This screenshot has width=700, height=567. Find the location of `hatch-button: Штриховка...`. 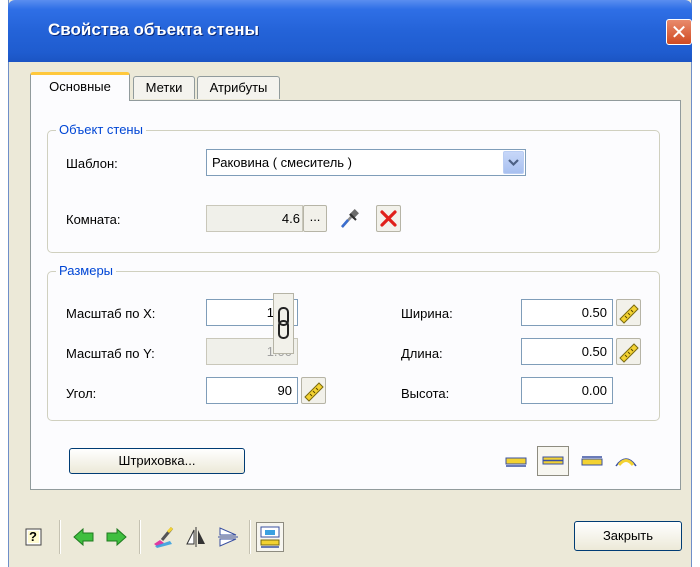

hatch-button: Штриховка... is located at coordinates (157, 461).